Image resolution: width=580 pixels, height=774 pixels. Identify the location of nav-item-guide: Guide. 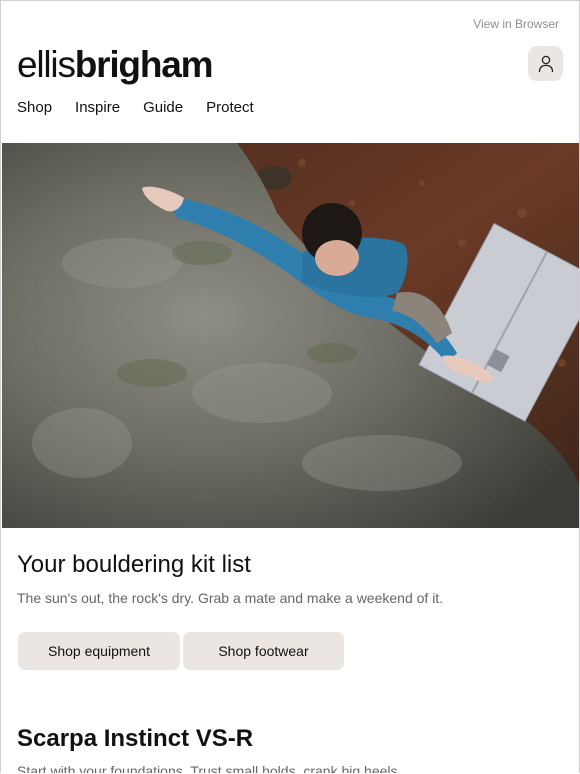
(163, 107).